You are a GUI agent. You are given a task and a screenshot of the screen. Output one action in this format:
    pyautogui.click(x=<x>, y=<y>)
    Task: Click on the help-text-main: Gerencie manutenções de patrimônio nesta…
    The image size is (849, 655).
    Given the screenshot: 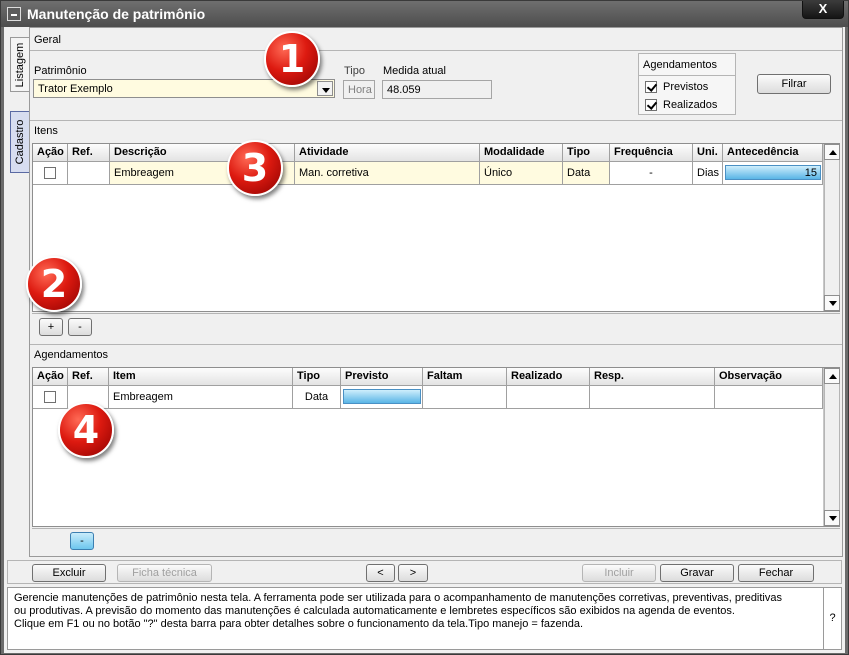 What is the action you would take?
    pyautogui.click(x=398, y=604)
    